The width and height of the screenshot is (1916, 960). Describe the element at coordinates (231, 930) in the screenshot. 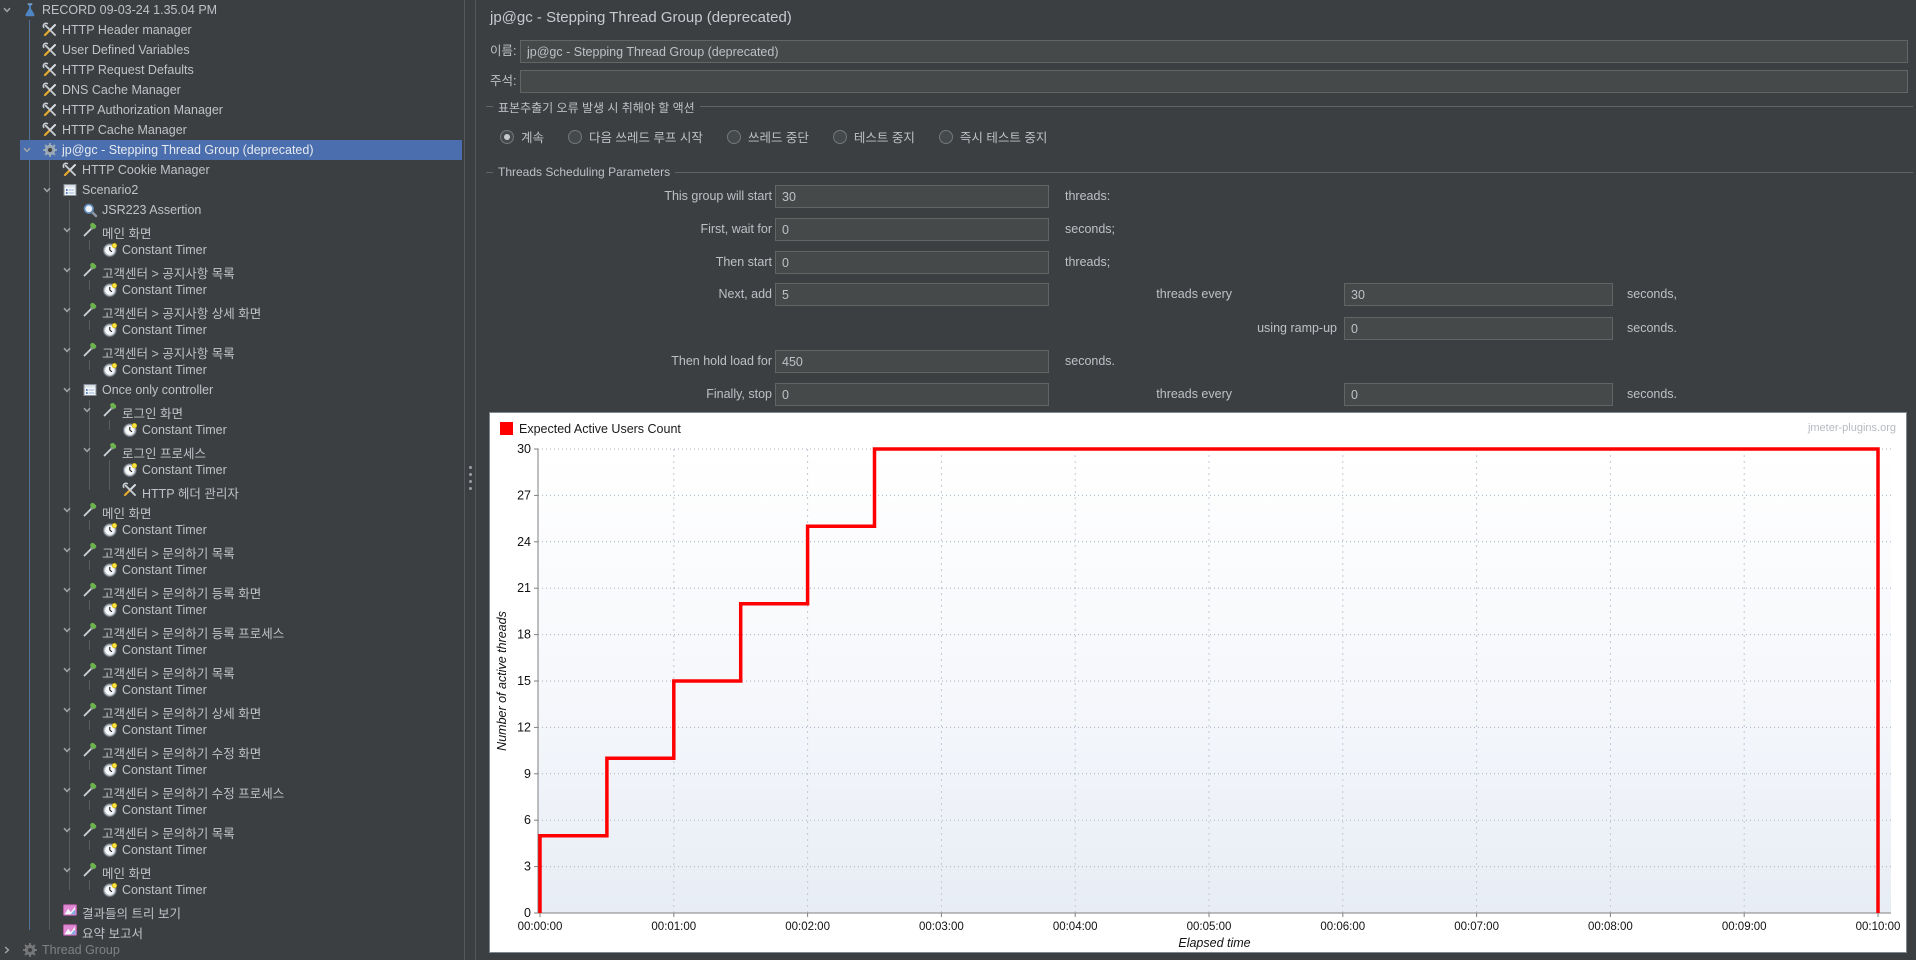

I see `tree-item: 요약 보고서` at that location.